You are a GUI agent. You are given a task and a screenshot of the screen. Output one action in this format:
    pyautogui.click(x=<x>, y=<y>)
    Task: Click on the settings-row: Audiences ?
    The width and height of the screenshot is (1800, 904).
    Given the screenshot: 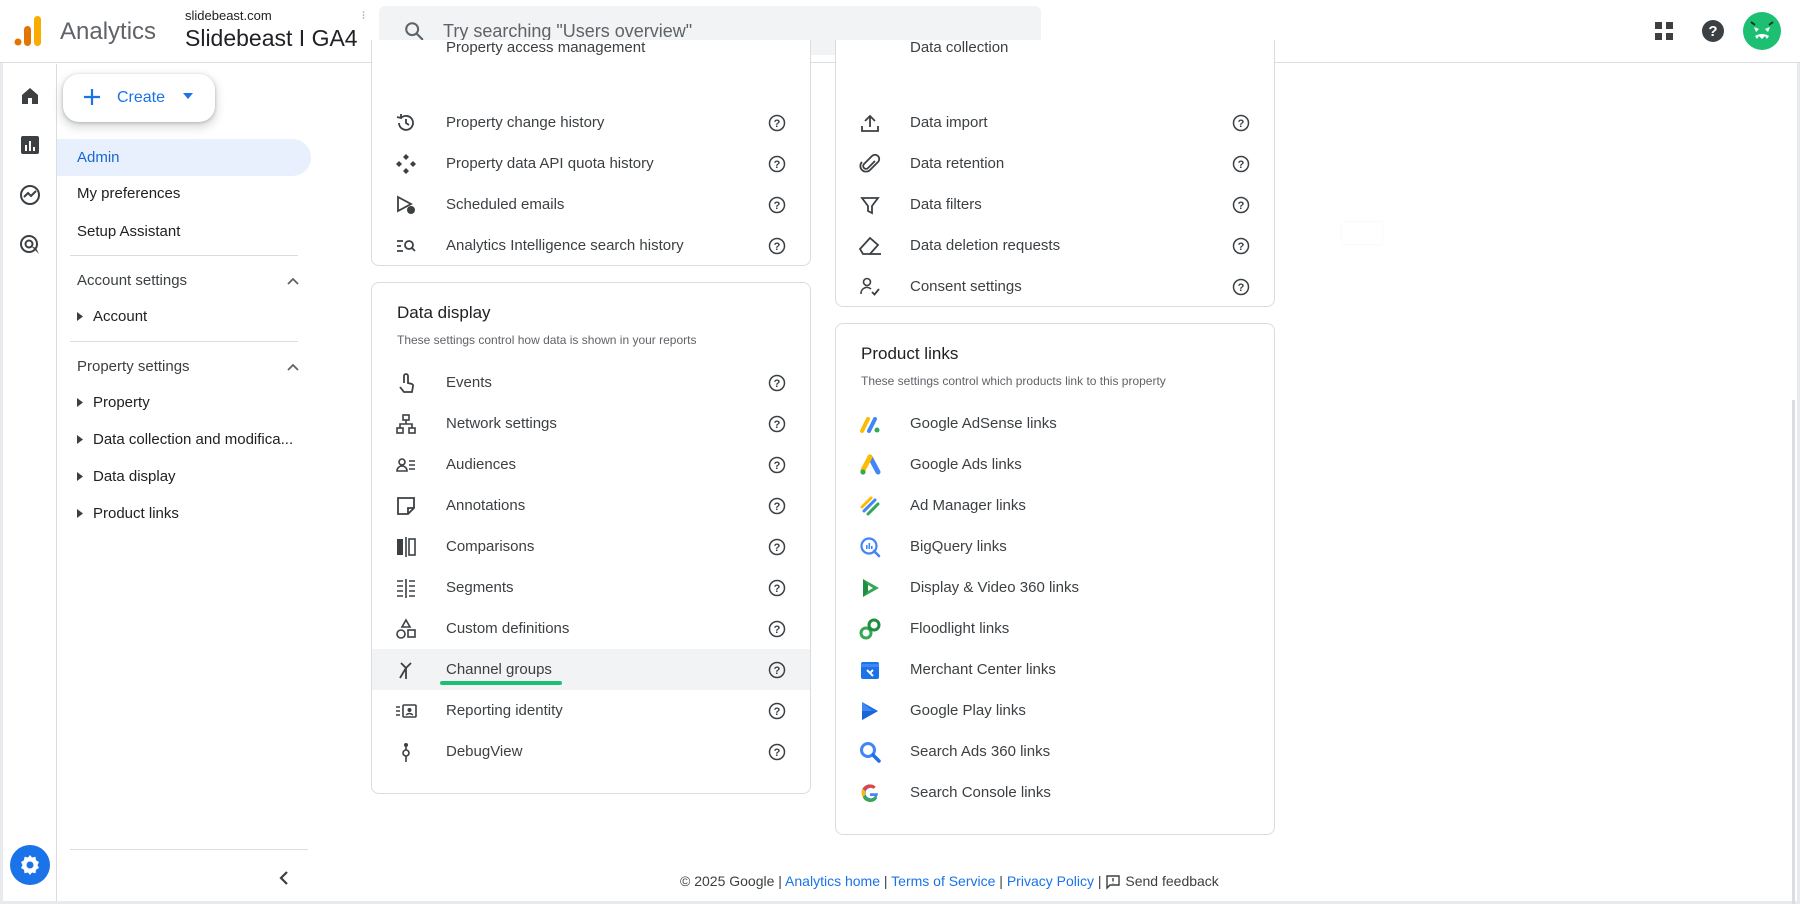 What is the action you would take?
    pyautogui.click(x=591, y=464)
    